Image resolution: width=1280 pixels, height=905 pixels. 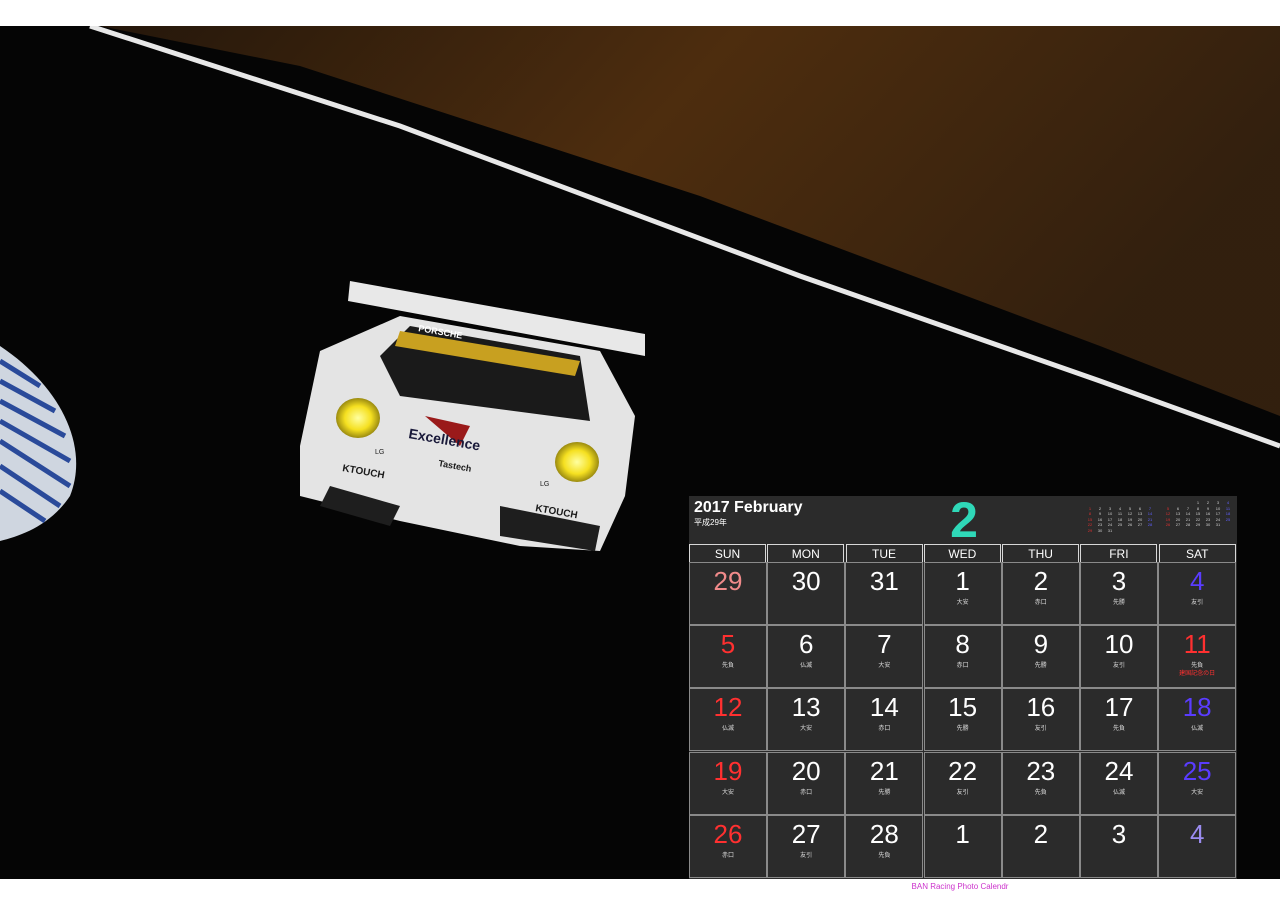 What do you see at coordinates (1120, 524) in the screenshot?
I see `mini-day: 25` at bounding box center [1120, 524].